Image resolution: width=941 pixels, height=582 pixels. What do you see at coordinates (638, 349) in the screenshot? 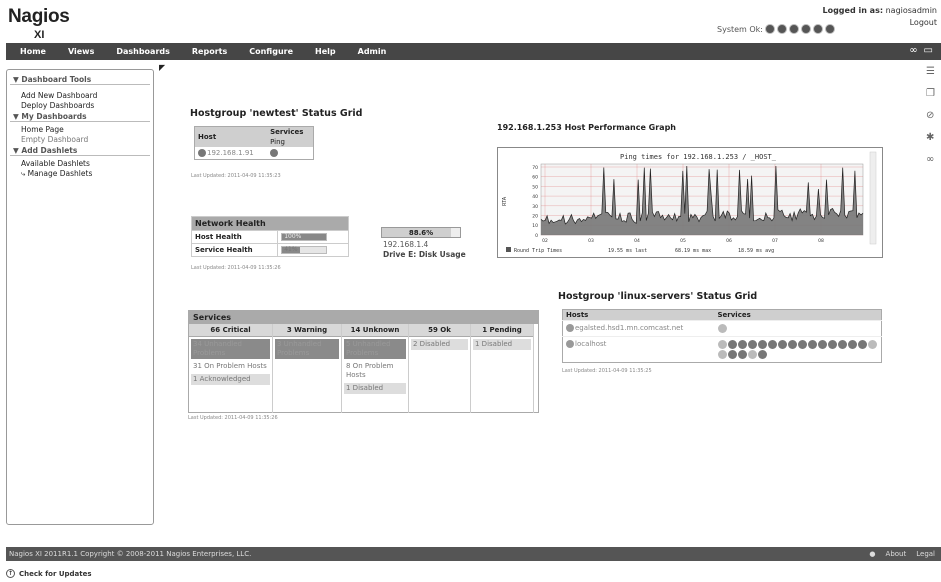
I see `host-cell: localhost` at bounding box center [638, 349].